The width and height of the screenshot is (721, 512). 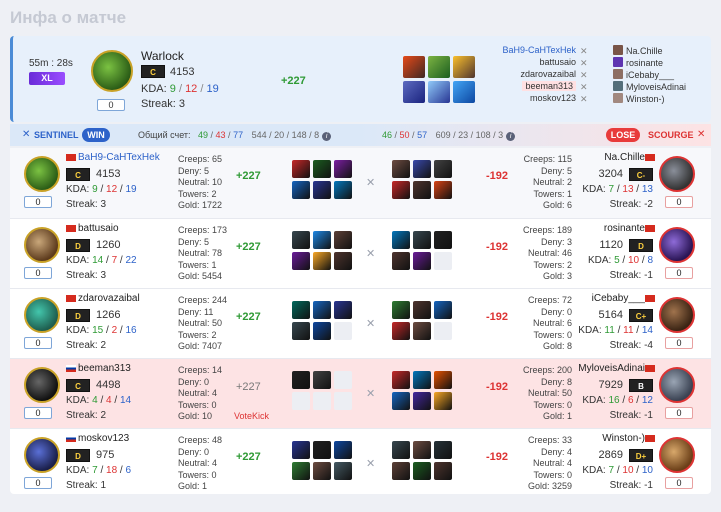 What do you see at coordinates (644, 63) in the screenshot?
I see `player-link: rosinante` at bounding box center [644, 63].